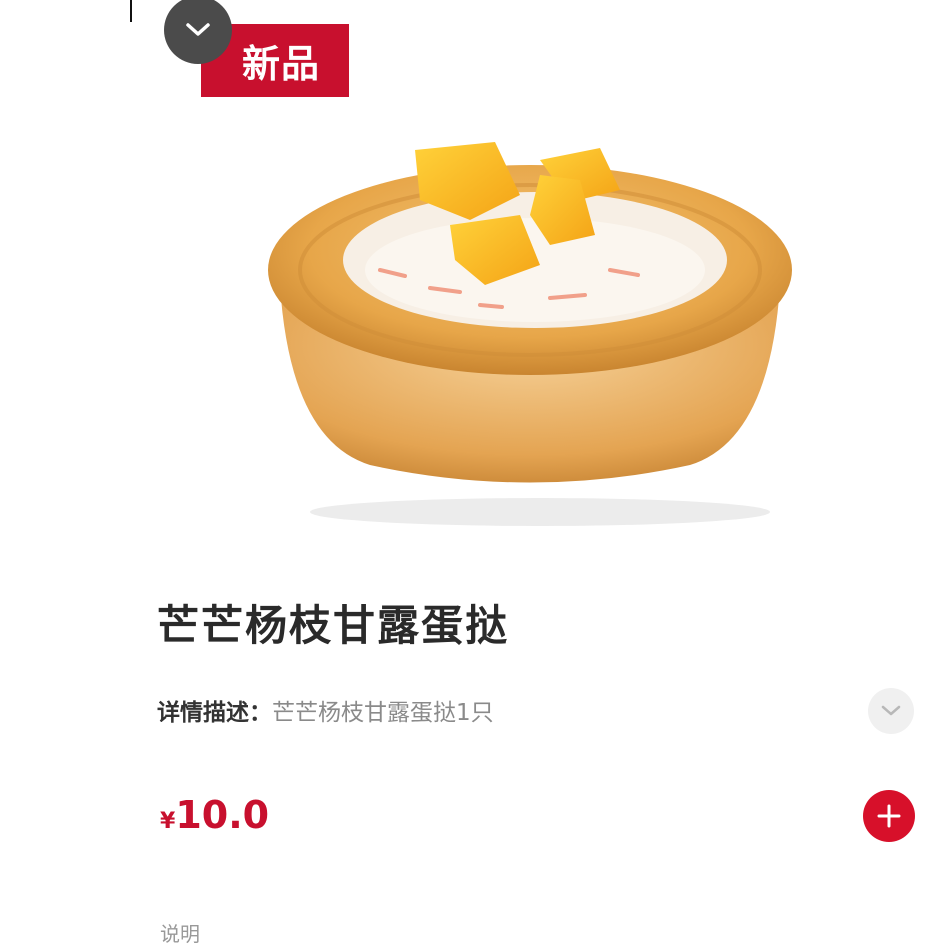  Describe the element at coordinates (383, 713) in the screenshot. I see `description-text: 芒芒杨枝甘露蛋挞1只` at that location.